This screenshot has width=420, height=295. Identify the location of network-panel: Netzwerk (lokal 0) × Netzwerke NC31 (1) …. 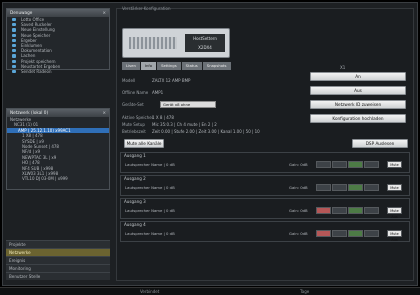
(58, 149).